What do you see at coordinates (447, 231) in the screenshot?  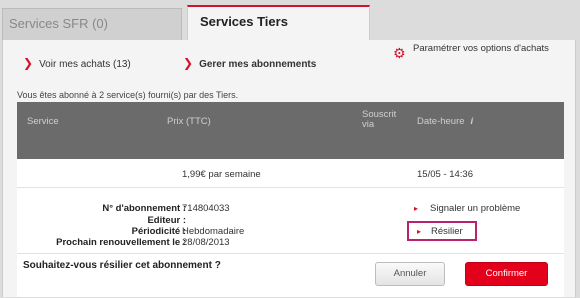 I see `resilier-label: Résilier` at bounding box center [447, 231].